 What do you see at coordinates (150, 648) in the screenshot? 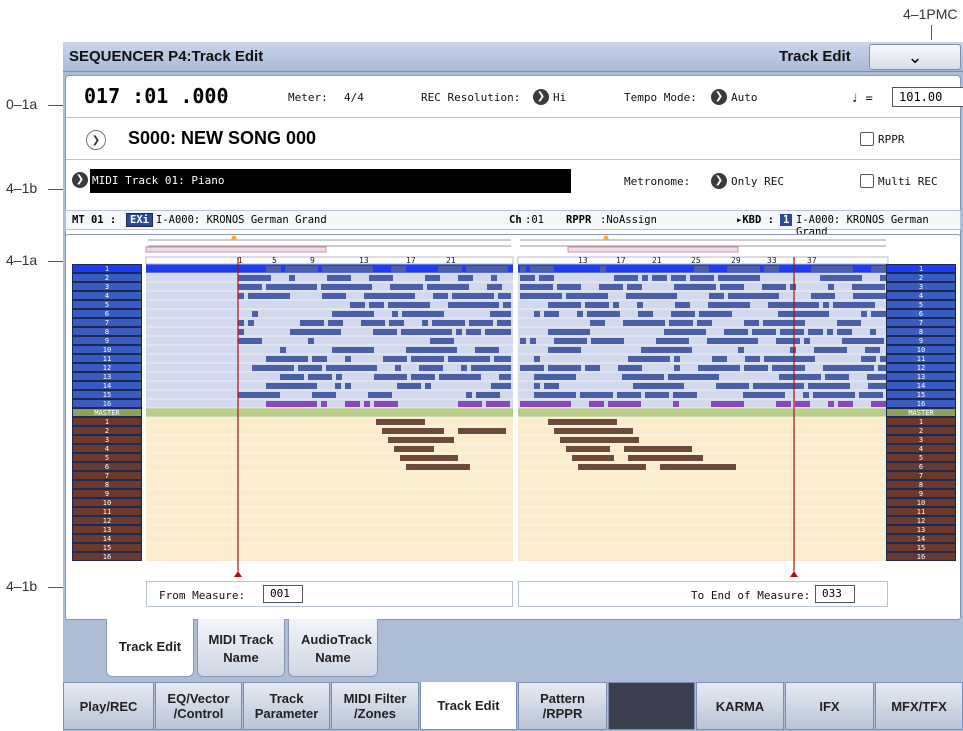
I see `subtab-track-edit: Track Edit` at bounding box center [150, 648].